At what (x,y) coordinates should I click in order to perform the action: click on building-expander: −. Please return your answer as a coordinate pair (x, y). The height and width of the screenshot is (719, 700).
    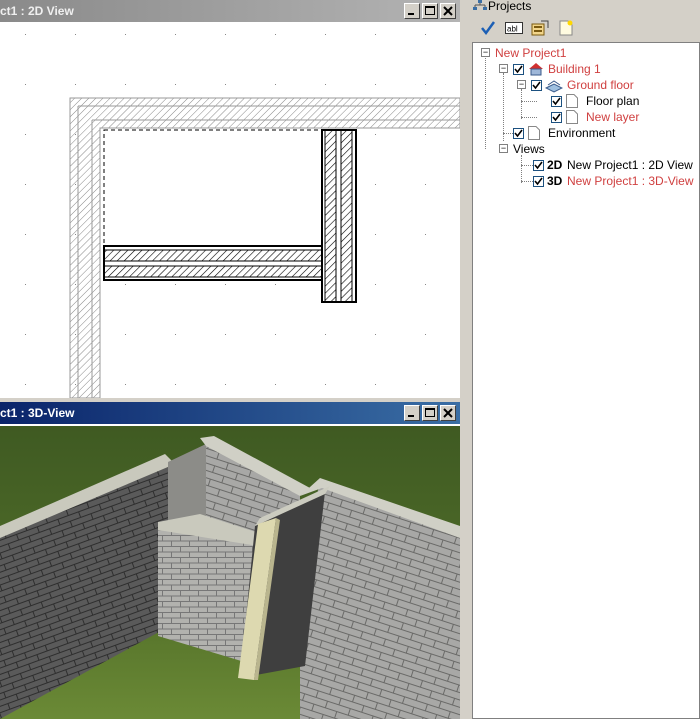
    Looking at the image, I should click on (503, 68).